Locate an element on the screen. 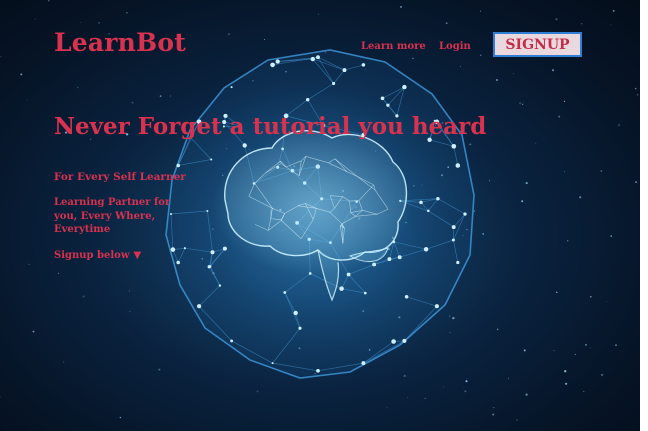 The width and height of the screenshot is (648, 431). signup-below-label: Signup below is located at coordinates (92, 255).